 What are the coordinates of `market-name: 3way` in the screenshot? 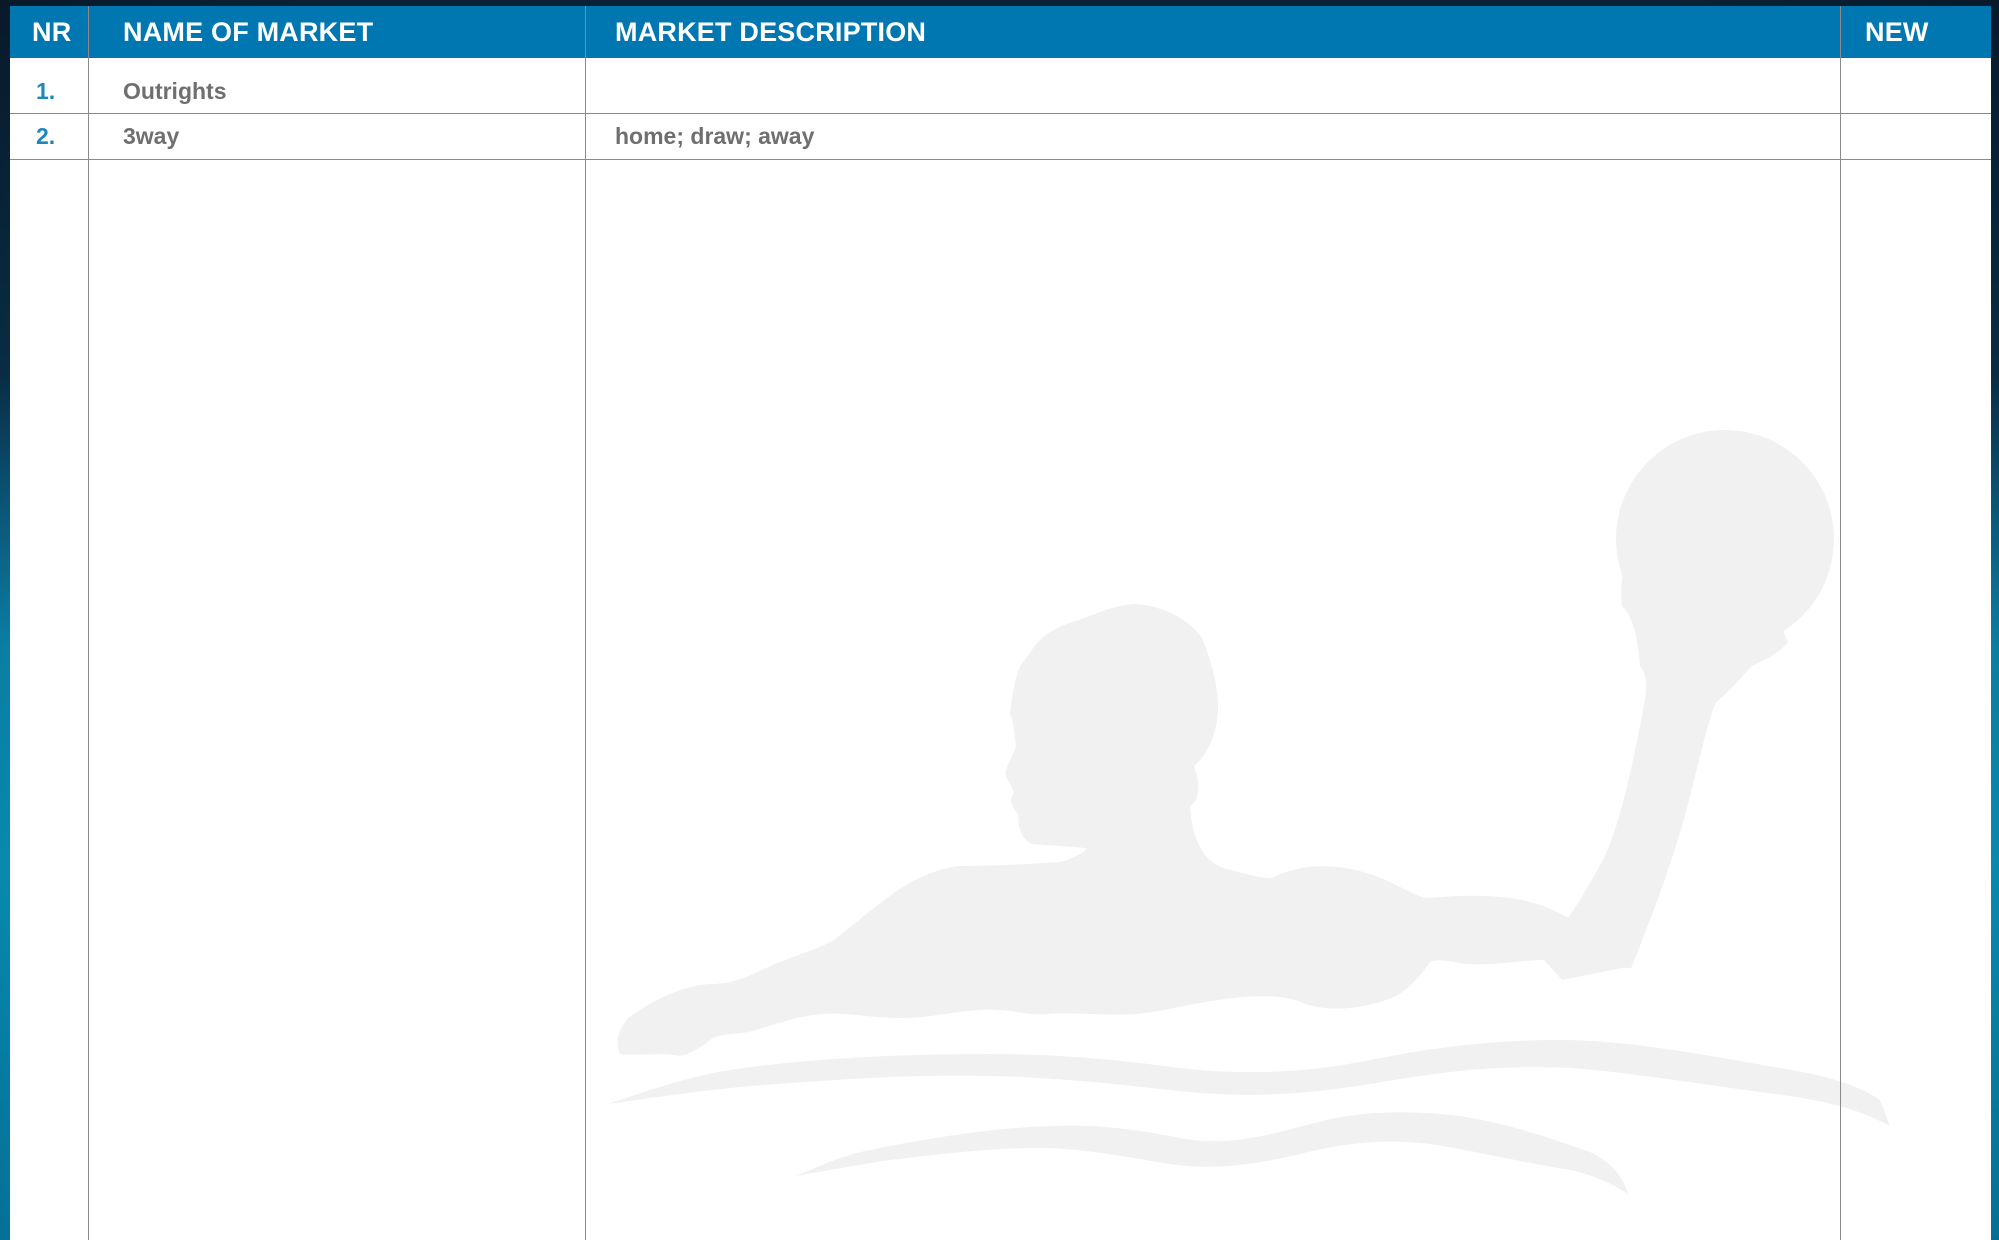 It's located at (151, 136).